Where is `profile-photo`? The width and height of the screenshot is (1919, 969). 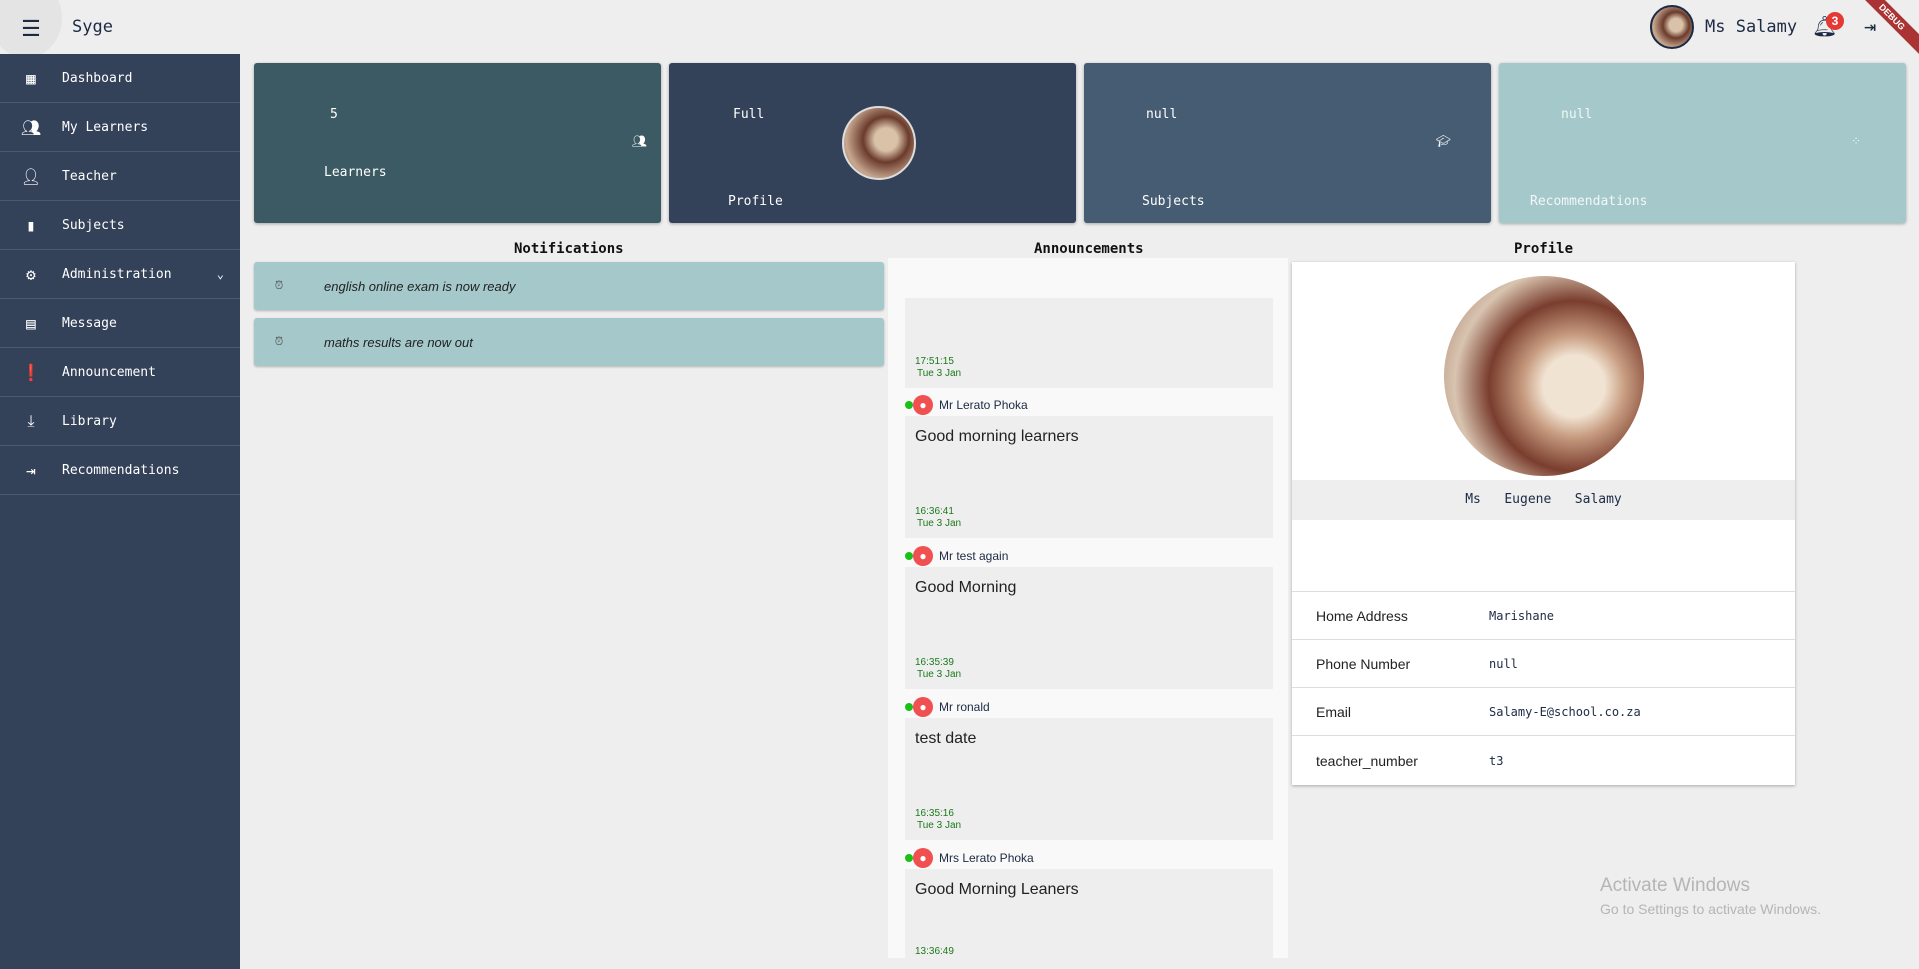 profile-photo is located at coordinates (1544, 376).